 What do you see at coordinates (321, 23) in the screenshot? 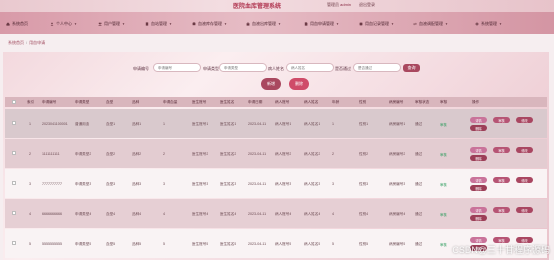
I see `nav-item-7: 用血申请管理 ▼` at bounding box center [321, 23].